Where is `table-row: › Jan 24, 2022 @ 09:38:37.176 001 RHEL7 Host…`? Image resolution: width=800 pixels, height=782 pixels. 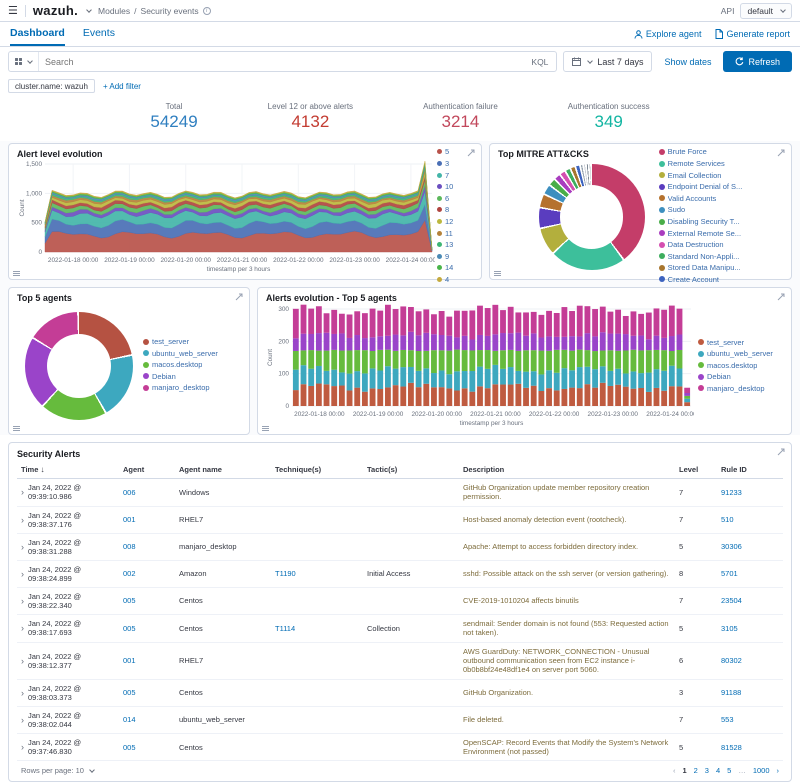 table-row: › Jan 24, 2022 @ 09:38:37.176 001 RHEL7 Host… is located at coordinates (400, 520).